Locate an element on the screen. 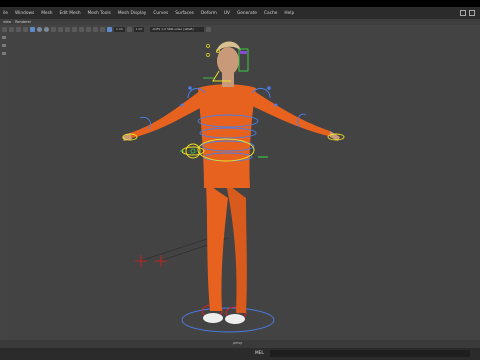  exposure-icon is located at coordinates (109, 29).